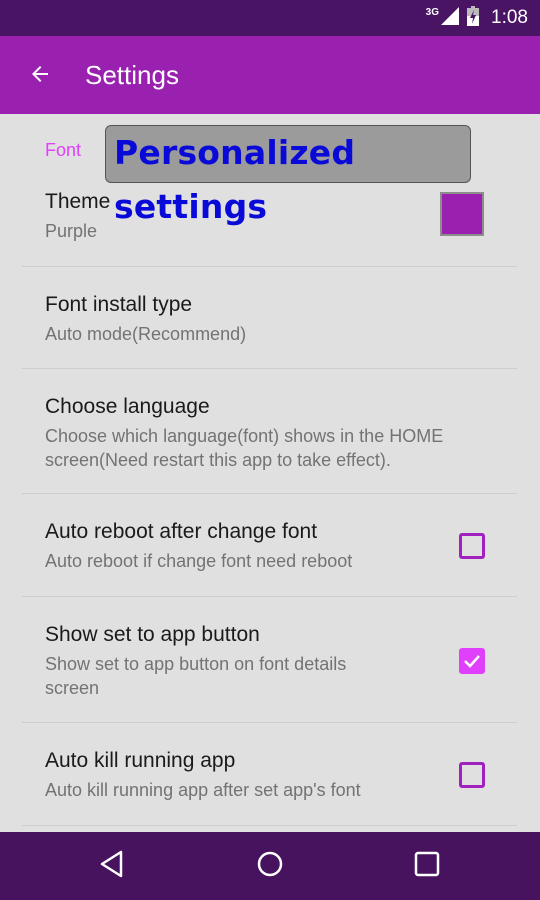 The height and width of the screenshot is (900, 540). I want to click on status-icons: 3G 1:08, so click(477, 18).